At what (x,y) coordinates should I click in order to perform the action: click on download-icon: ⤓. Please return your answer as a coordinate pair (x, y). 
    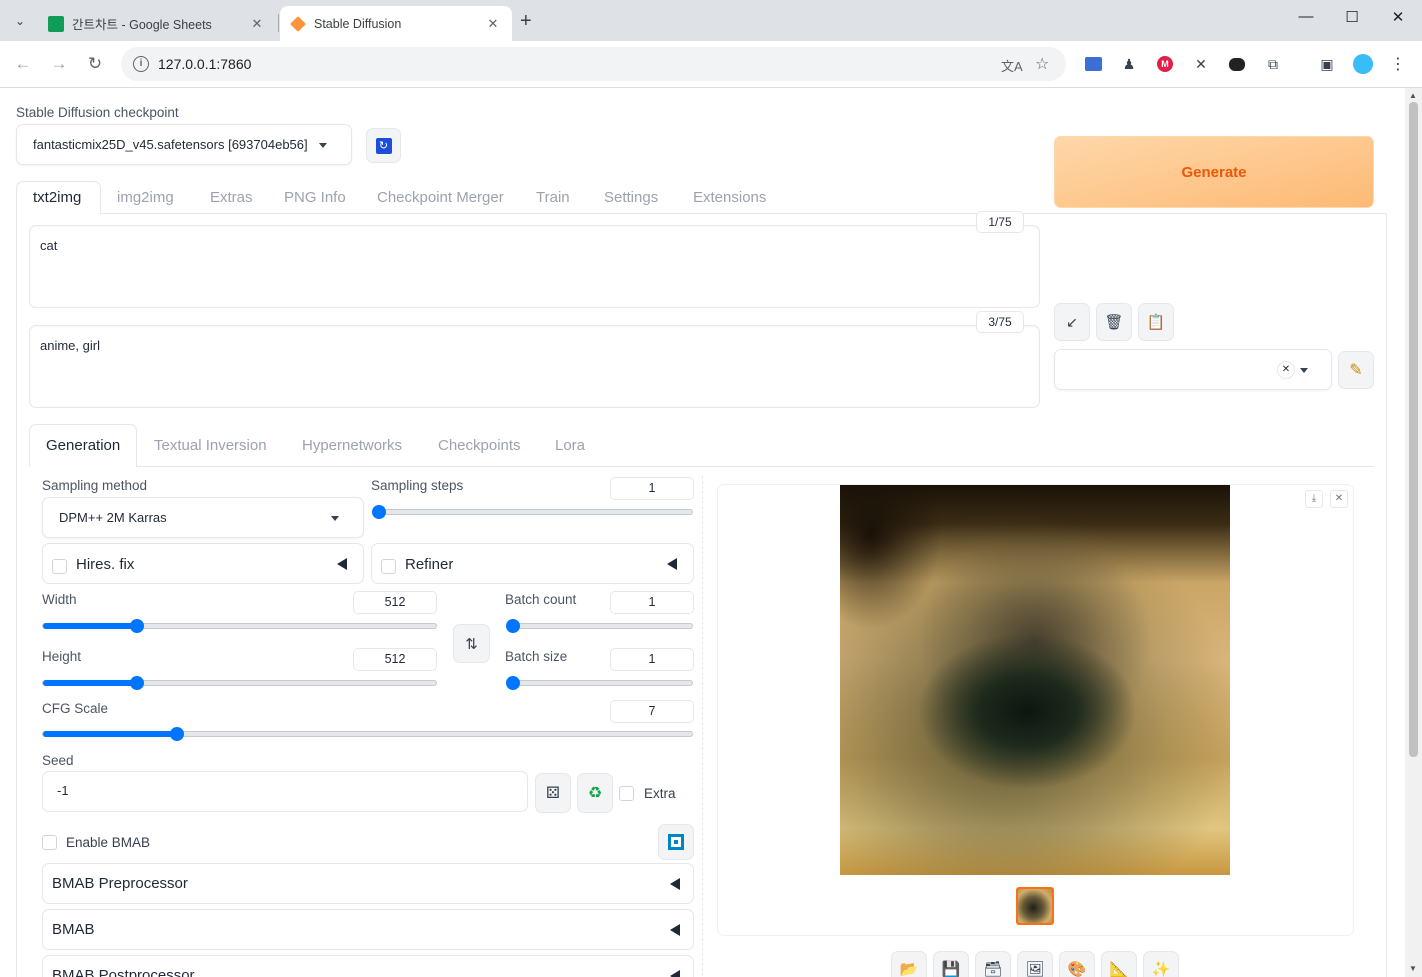
    Looking at the image, I should click on (1314, 499).